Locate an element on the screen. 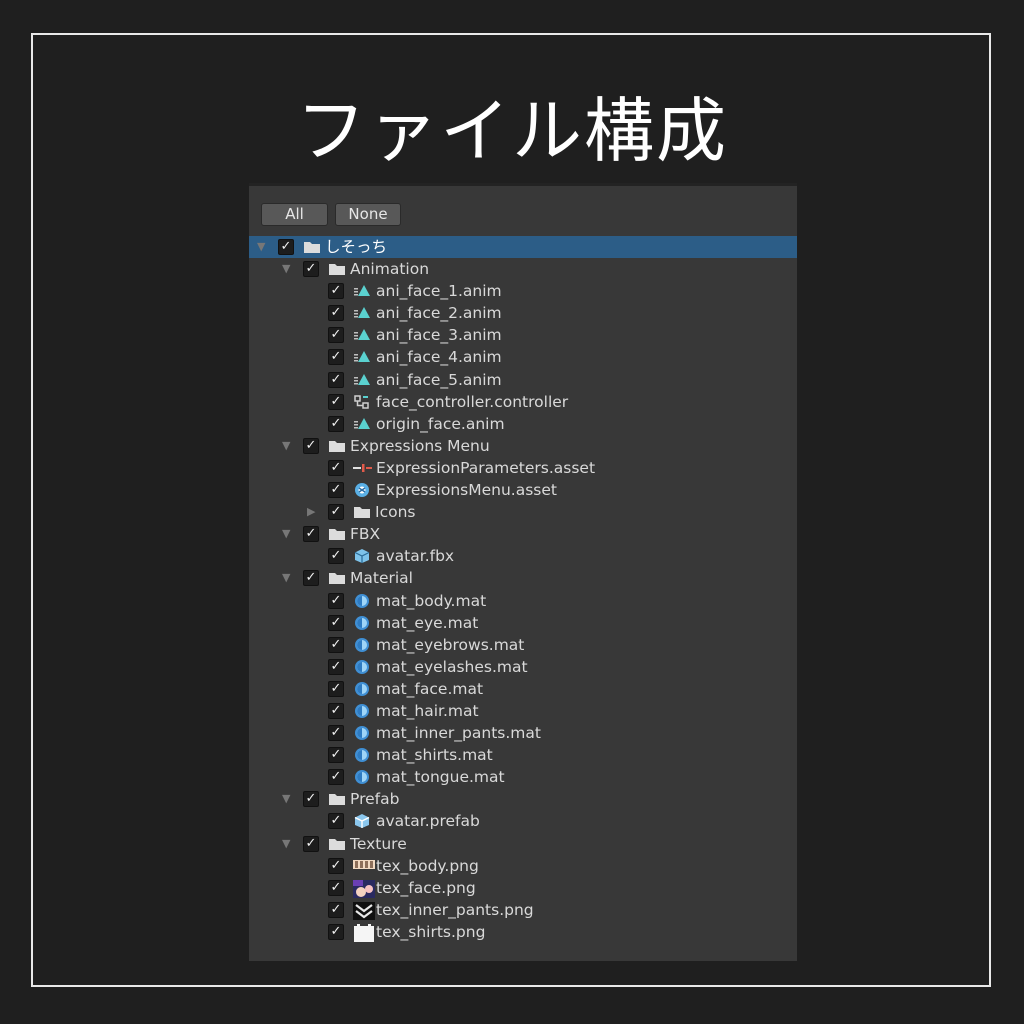 This screenshot has height=1024, width=1024. tree-item-label: tex_body.png is located at coordinates (427, 865).